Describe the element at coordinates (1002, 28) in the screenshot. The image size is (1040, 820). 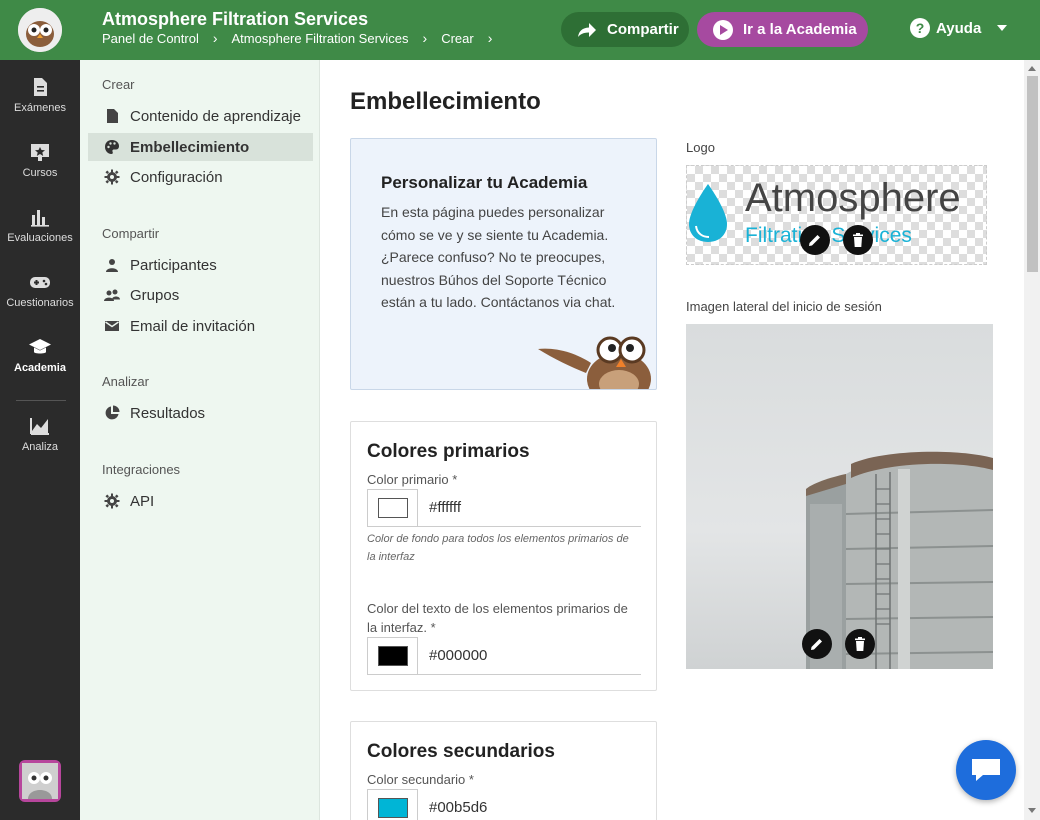
I see `chevron-down-icon` at that location.